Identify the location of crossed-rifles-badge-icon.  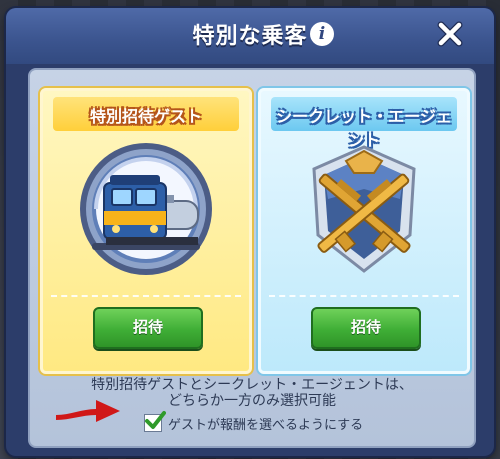
(364, 209).